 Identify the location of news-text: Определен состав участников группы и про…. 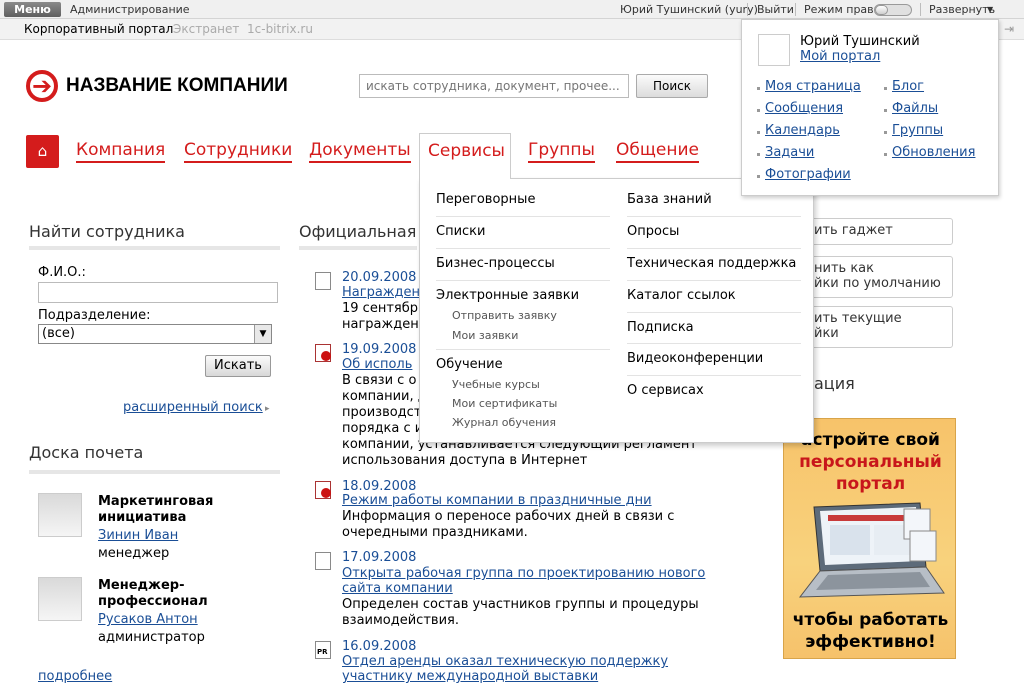
(520, 604).